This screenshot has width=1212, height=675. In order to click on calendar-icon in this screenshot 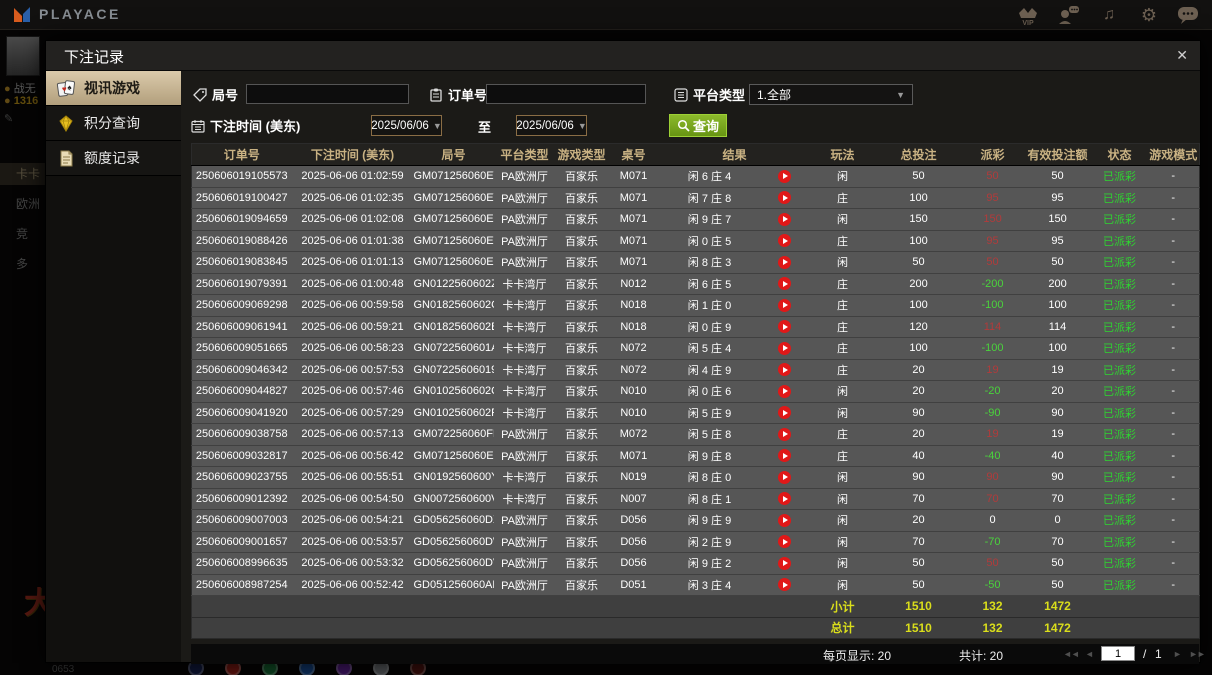, I will do `click(198, 126)`.